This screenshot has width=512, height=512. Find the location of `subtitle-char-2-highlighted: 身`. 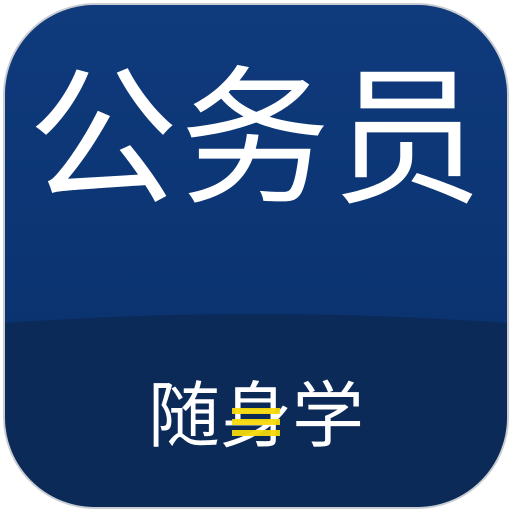

subtitle-char-2-highlighted: 身 is located at coordinates (255, 416).